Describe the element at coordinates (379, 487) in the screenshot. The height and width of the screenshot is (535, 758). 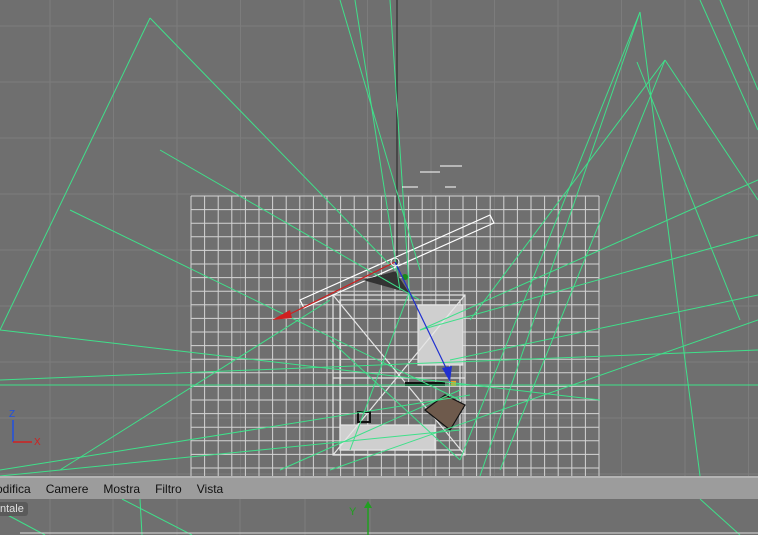
I see `viewport-menu-bar: odifica Camere Mostra Filtro Vista` at that location.